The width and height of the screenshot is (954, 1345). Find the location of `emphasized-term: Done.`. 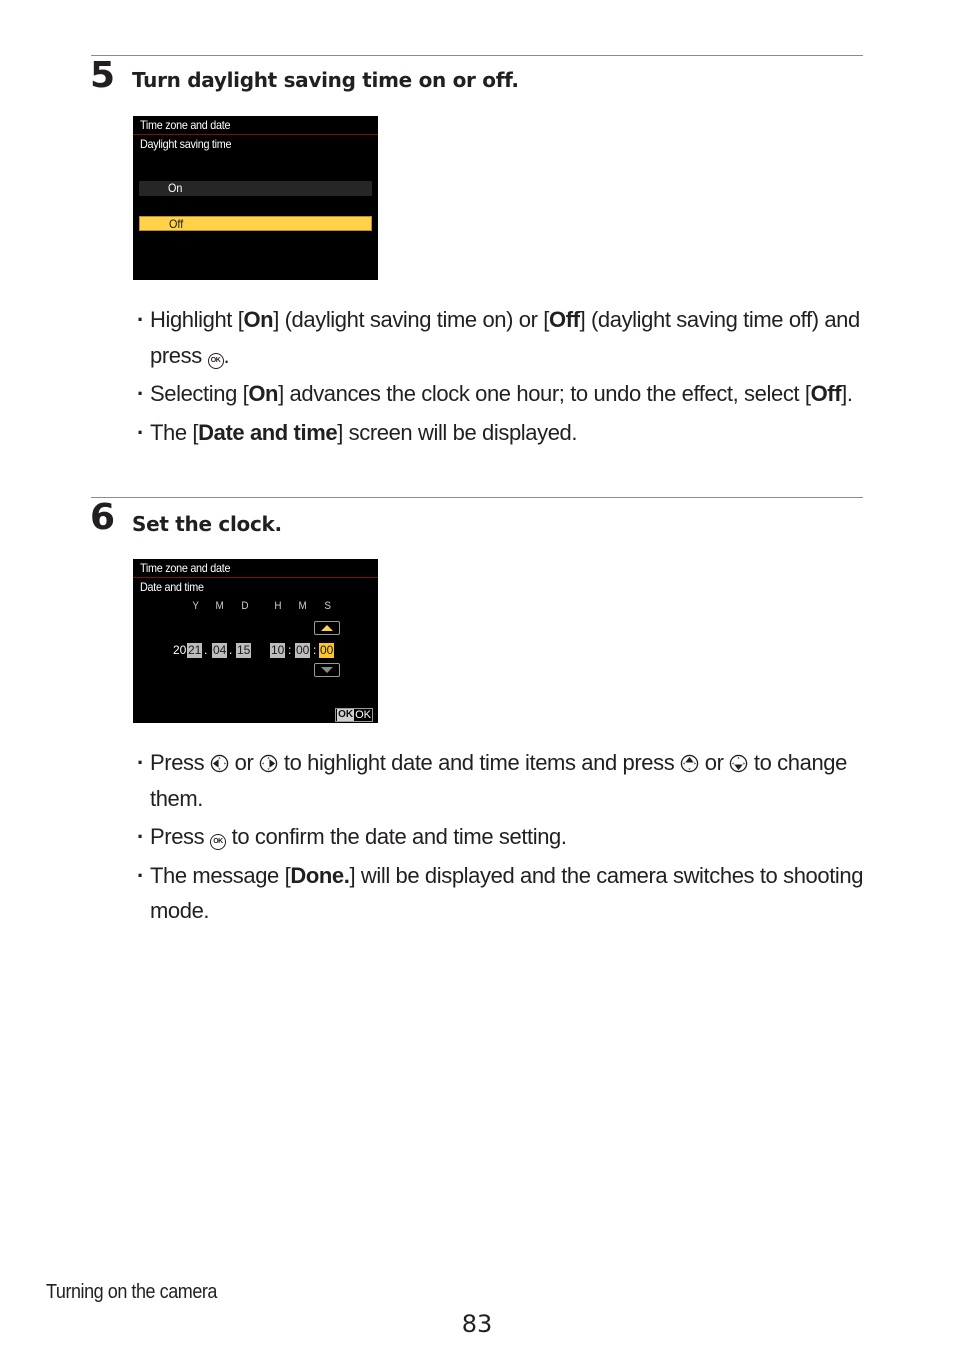

emphasized-term: Done. is located at coordinates (320, 875).